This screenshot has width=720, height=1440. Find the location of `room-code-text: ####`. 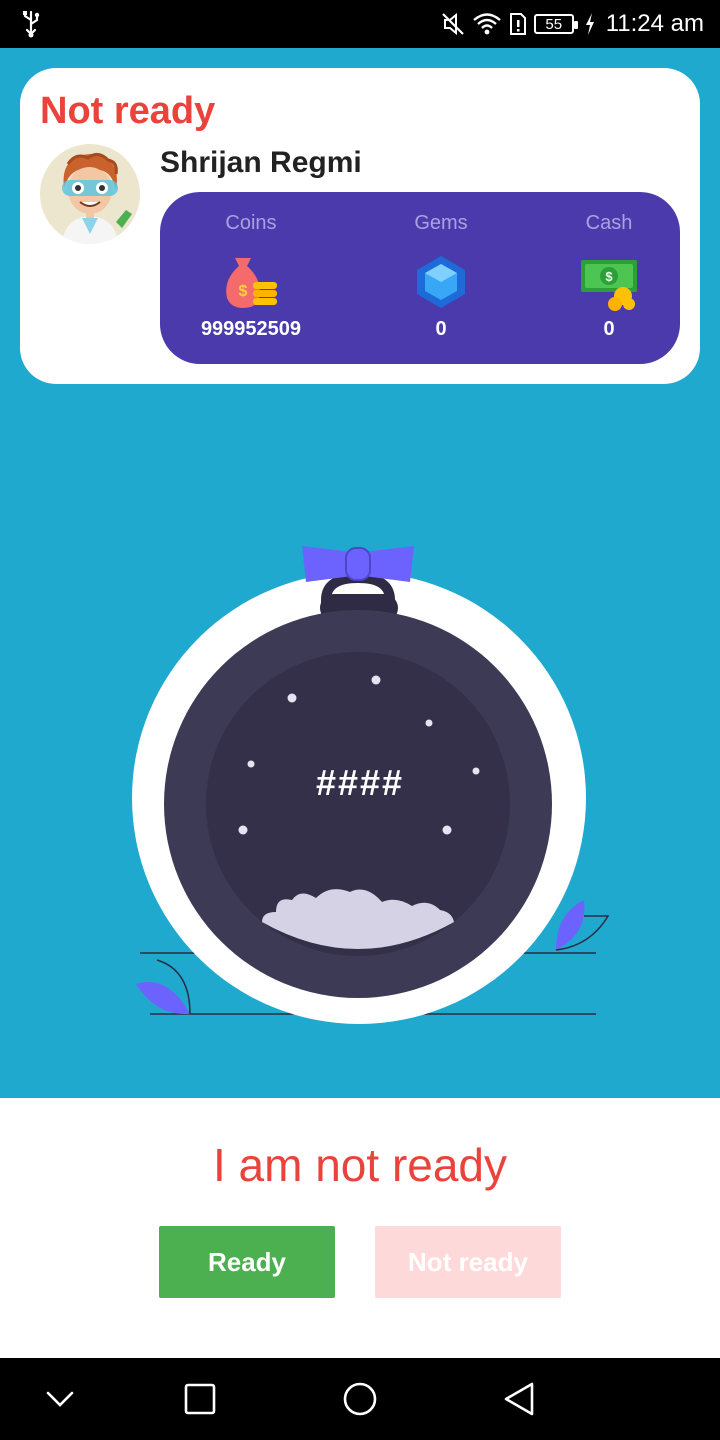

room-code-text: #### is located at coordinates (360, 782).